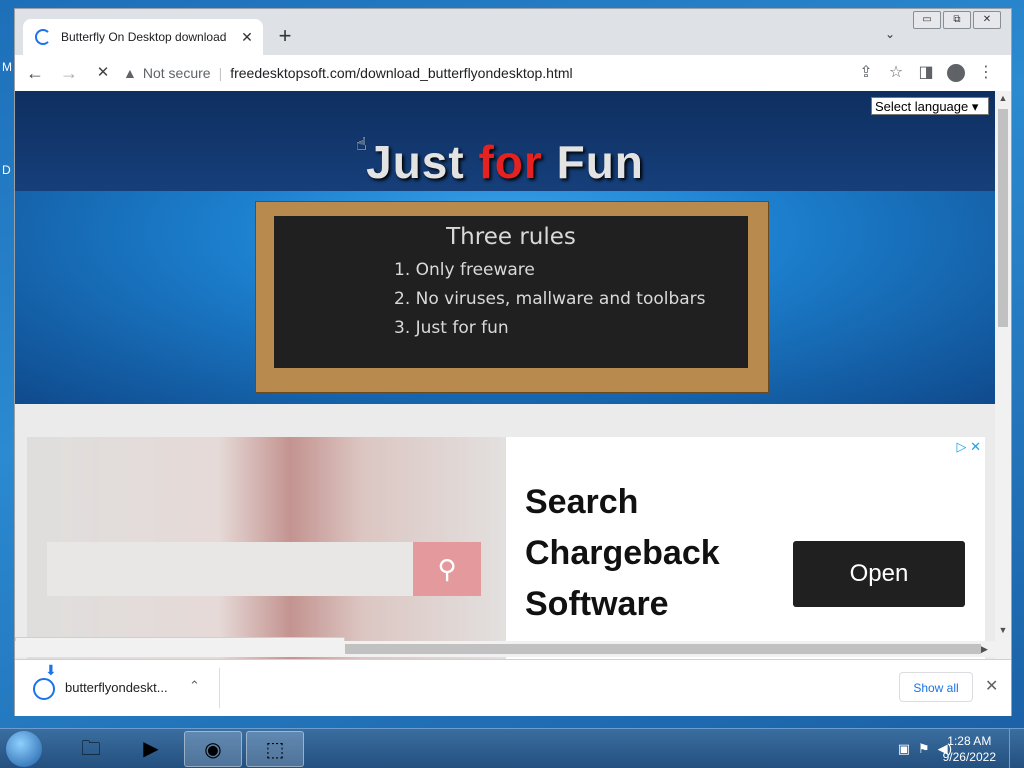 This screenshot has width=1024, height=768. I want to click on show-all-button: Show all, so click(936, 687).